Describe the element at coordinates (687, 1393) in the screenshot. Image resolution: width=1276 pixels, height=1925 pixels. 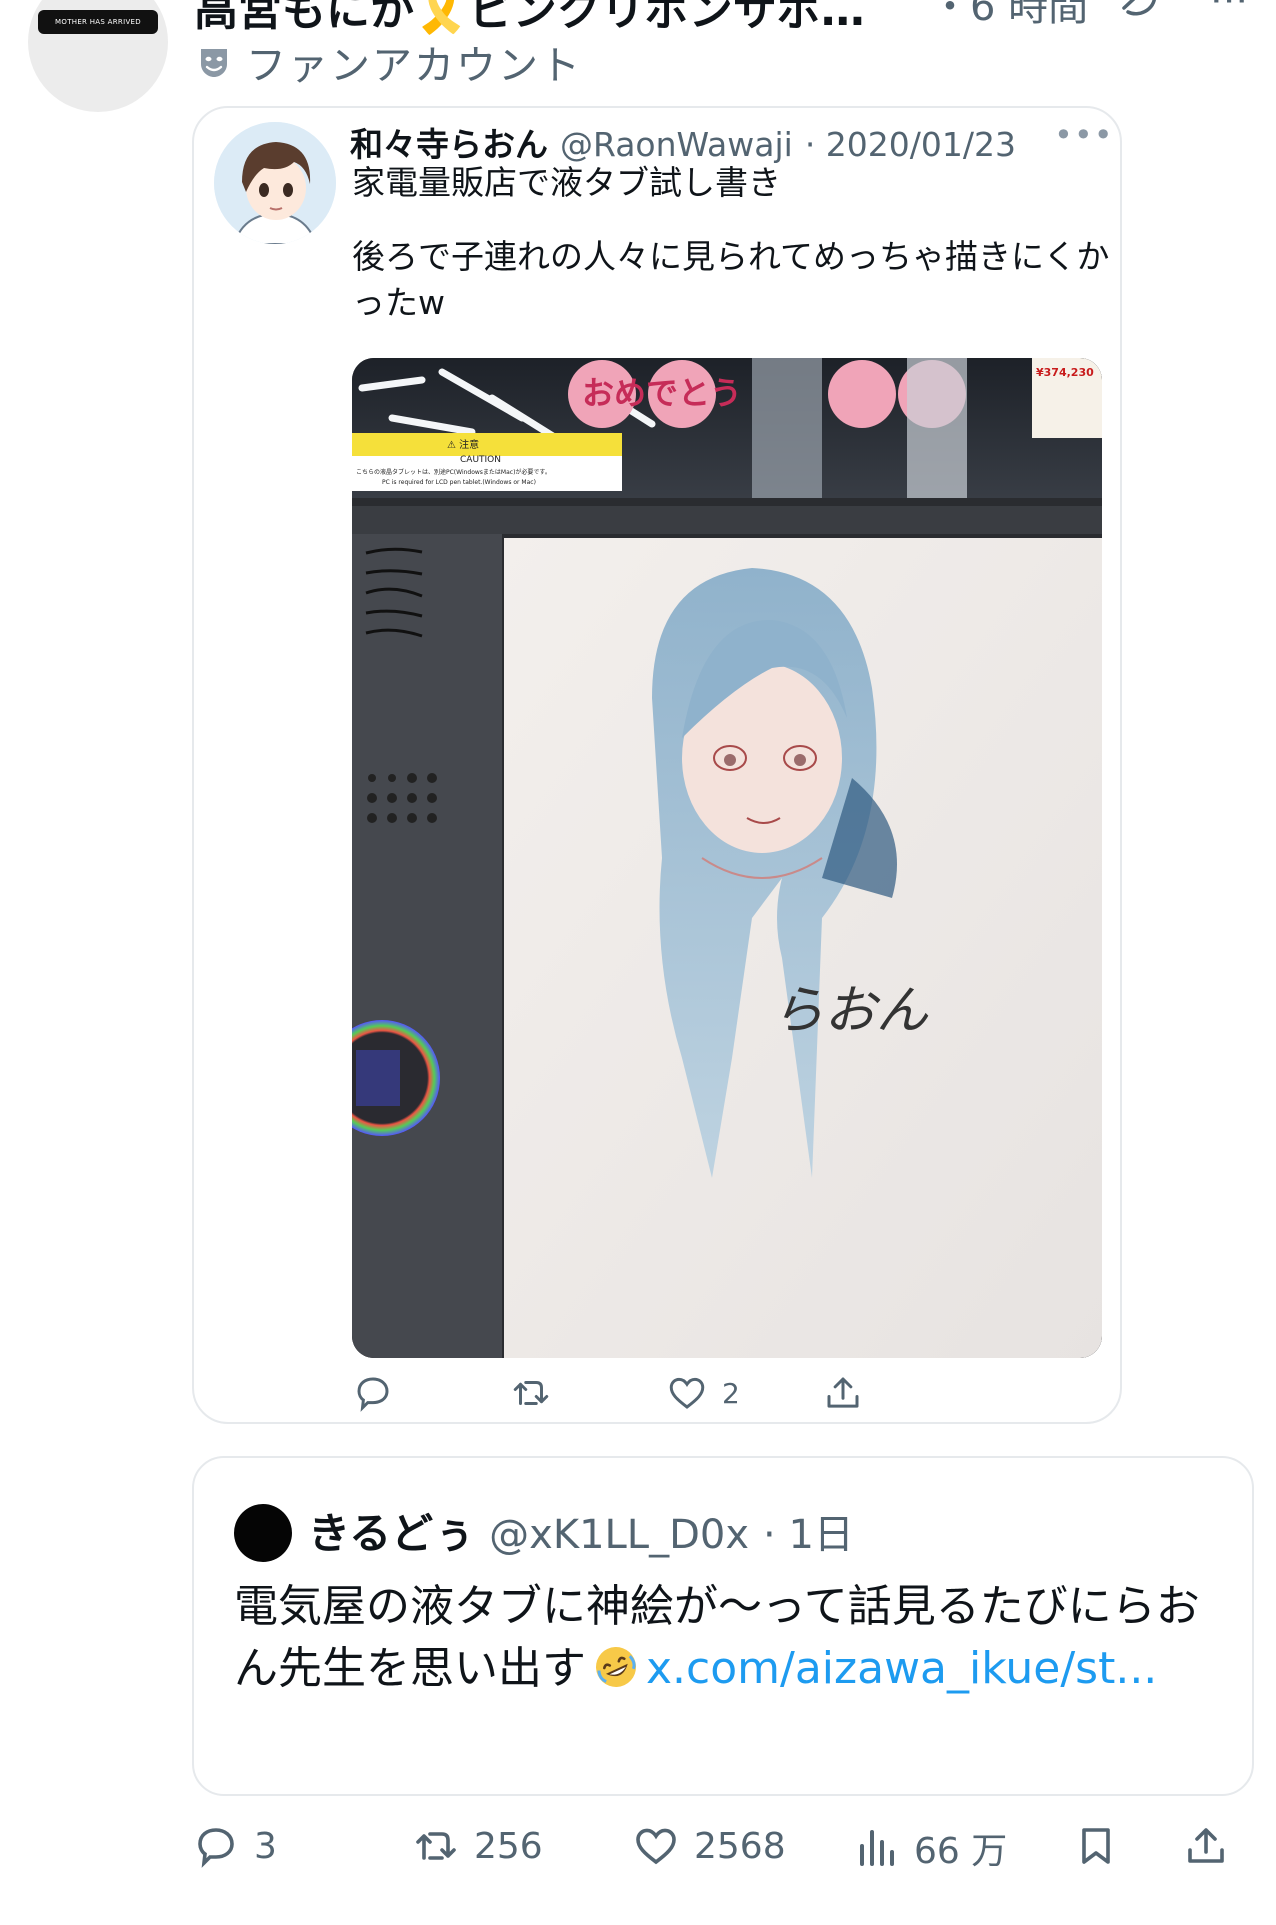
I see `embedded-heart-icon` at that location.